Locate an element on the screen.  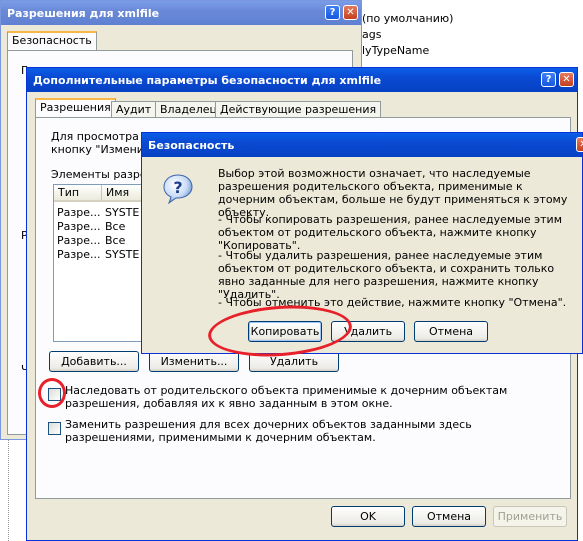
dialog-cancel-button: Отмена is located at coordinates (451, 331).